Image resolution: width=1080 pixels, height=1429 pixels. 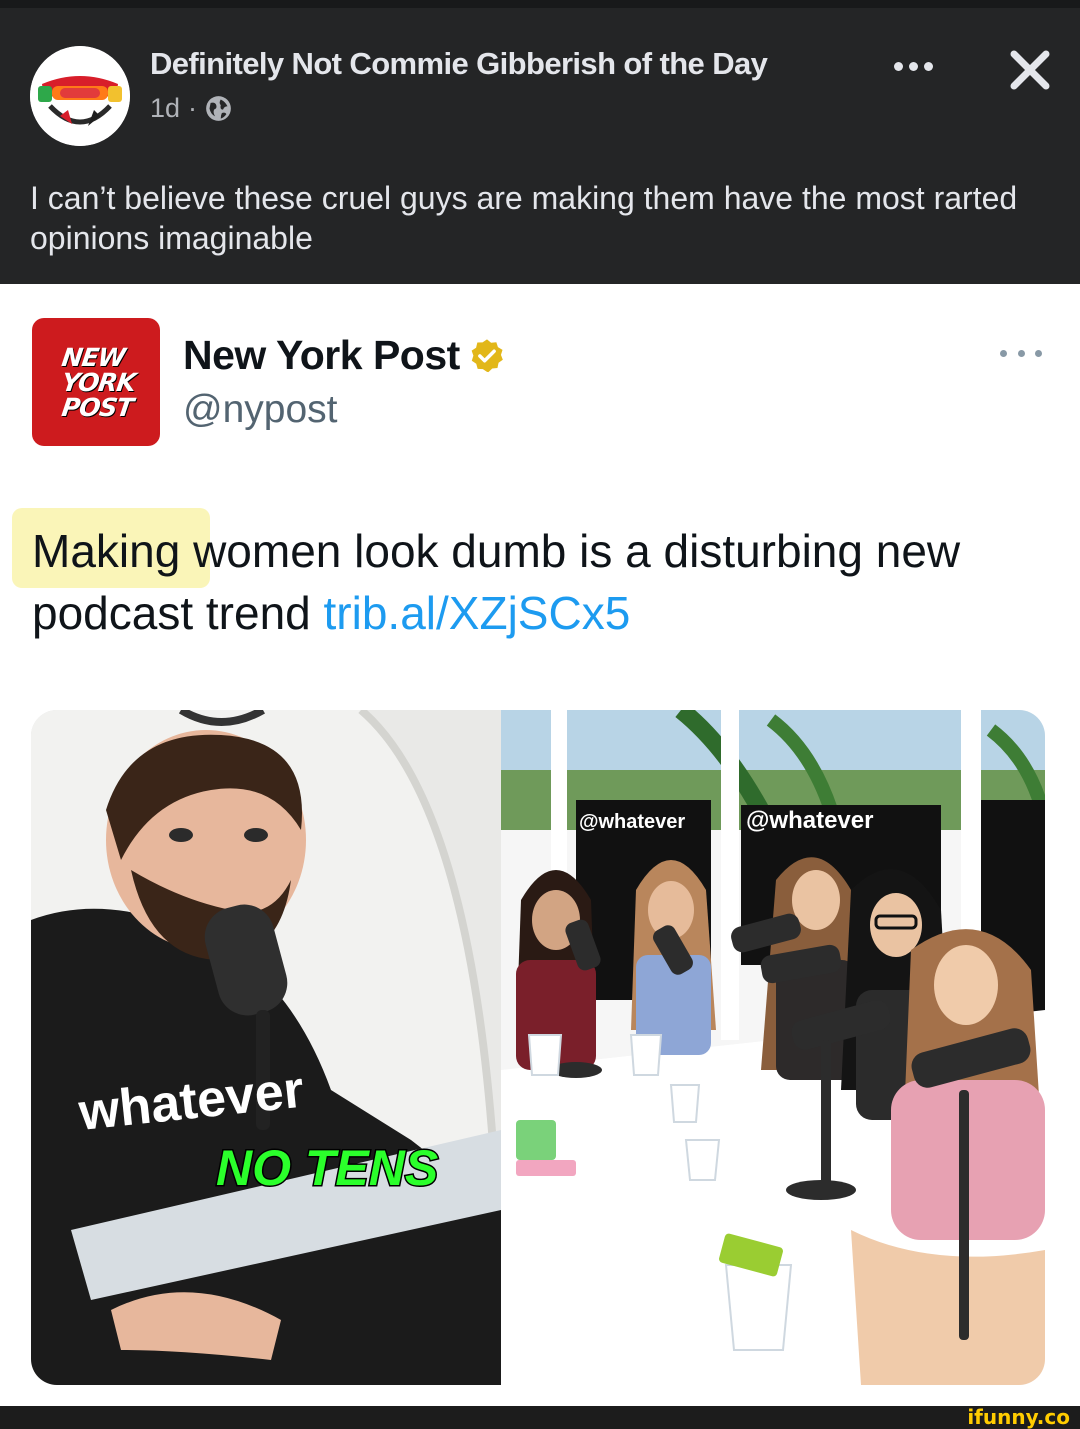 I want to click on logo-line-2: YORK, so click(x=98, y=382).